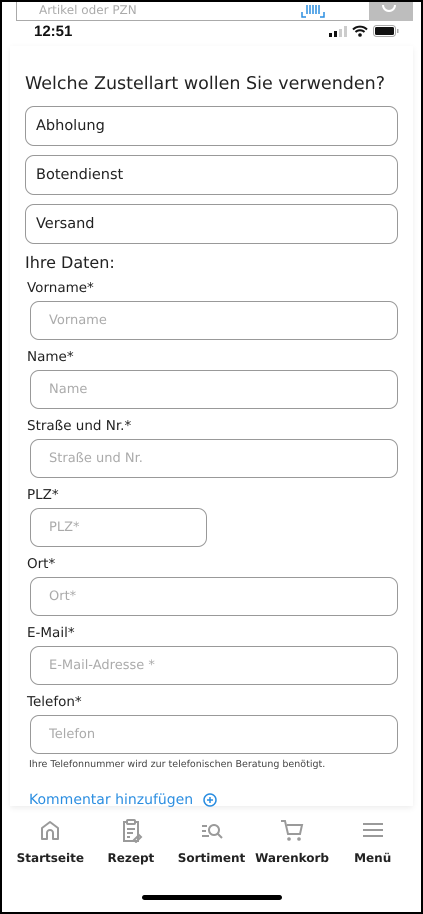 The image size is (423, 914). I want to click on field-label: E-Mail*, so click(51, 633).